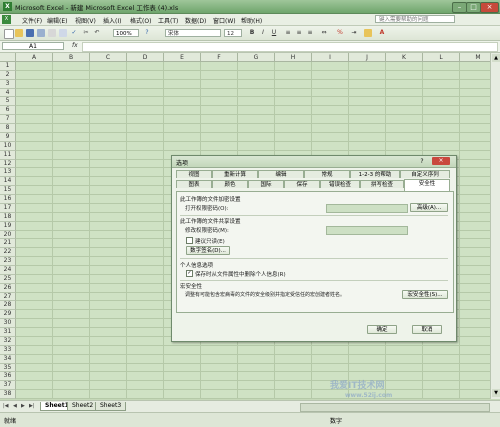  What do you see at coordinates (489, 7) in the screenshot?
I see `close-button: ×` at bounding box center [489, 7].